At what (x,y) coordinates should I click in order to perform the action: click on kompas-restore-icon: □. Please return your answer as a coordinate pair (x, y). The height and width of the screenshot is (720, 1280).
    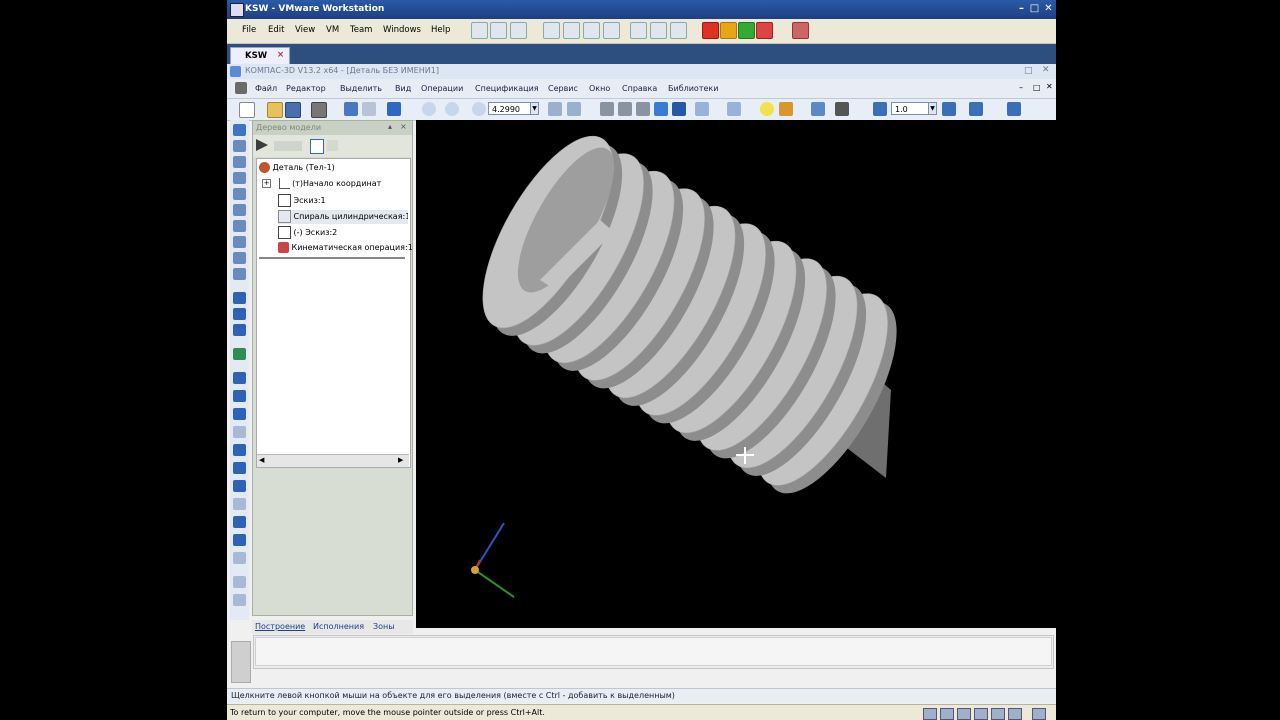
    Looking at the image, I should click on (1028, 71).